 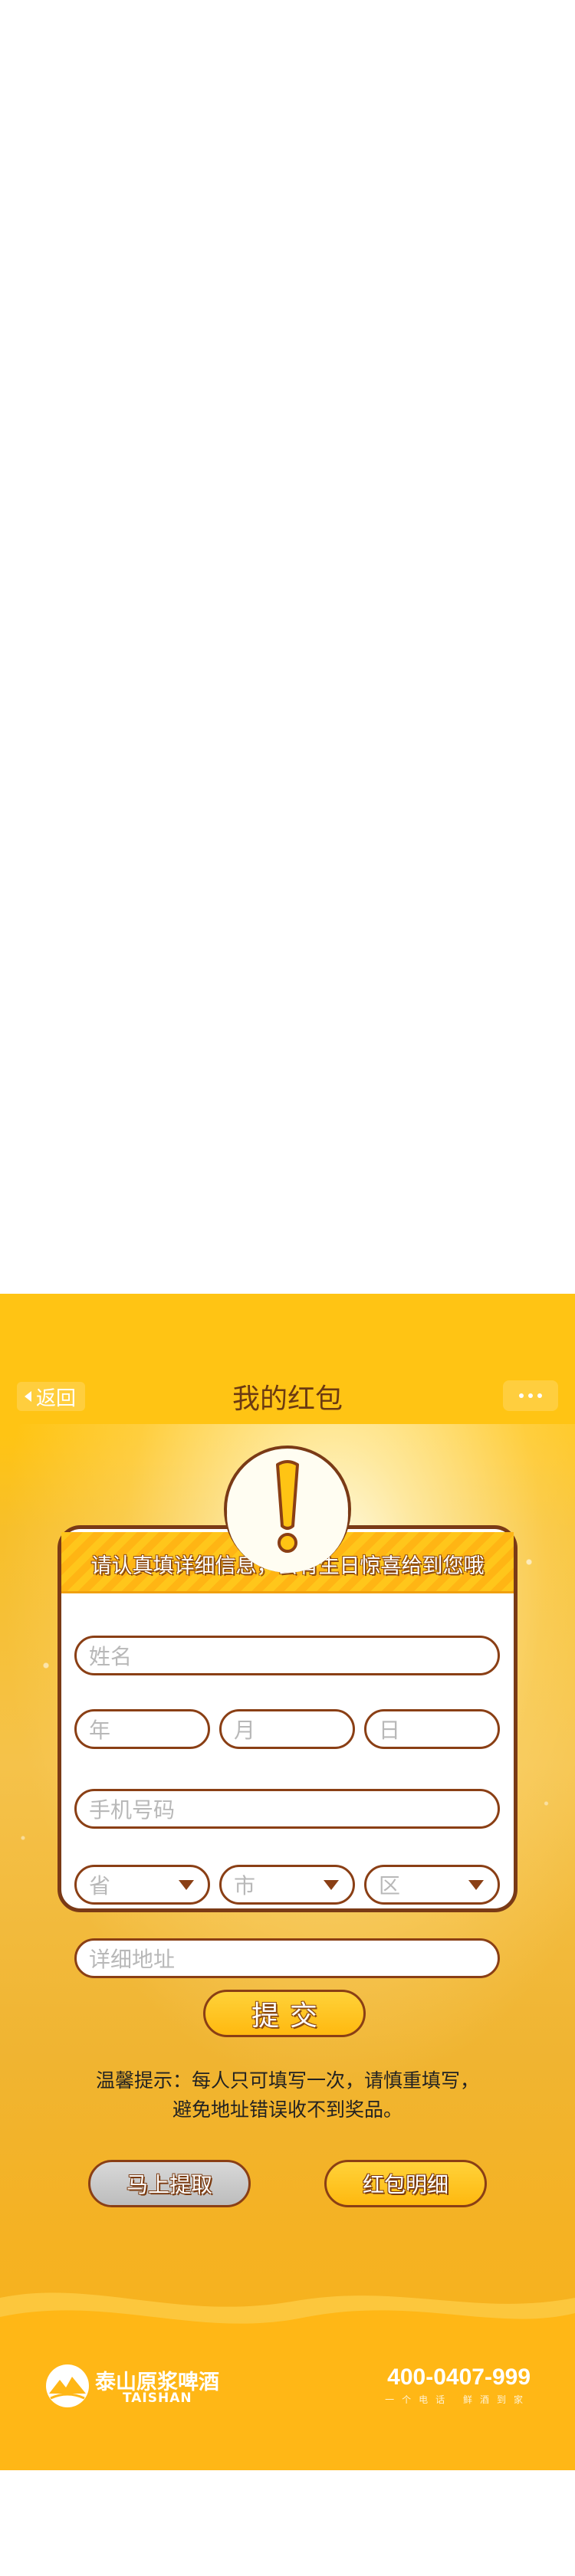 I want to click on name-input: 姓名, so click(x=287, y=1655).